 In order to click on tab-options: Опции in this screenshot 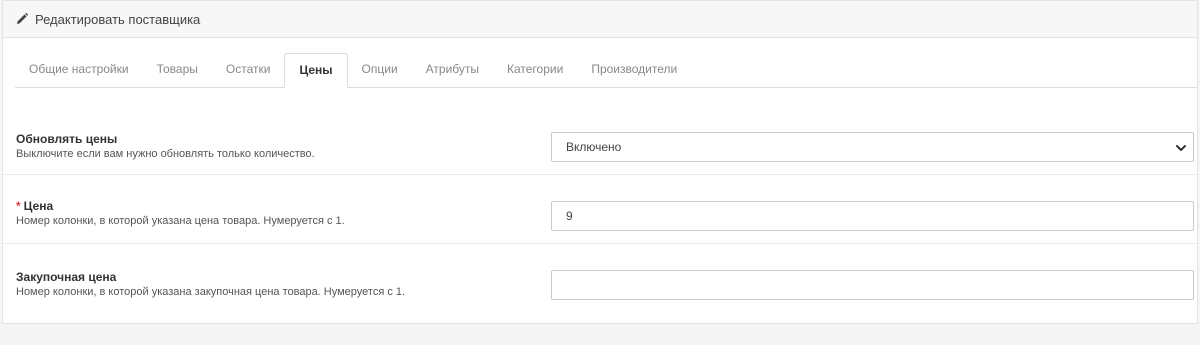, I will do `click(380, 69)`.